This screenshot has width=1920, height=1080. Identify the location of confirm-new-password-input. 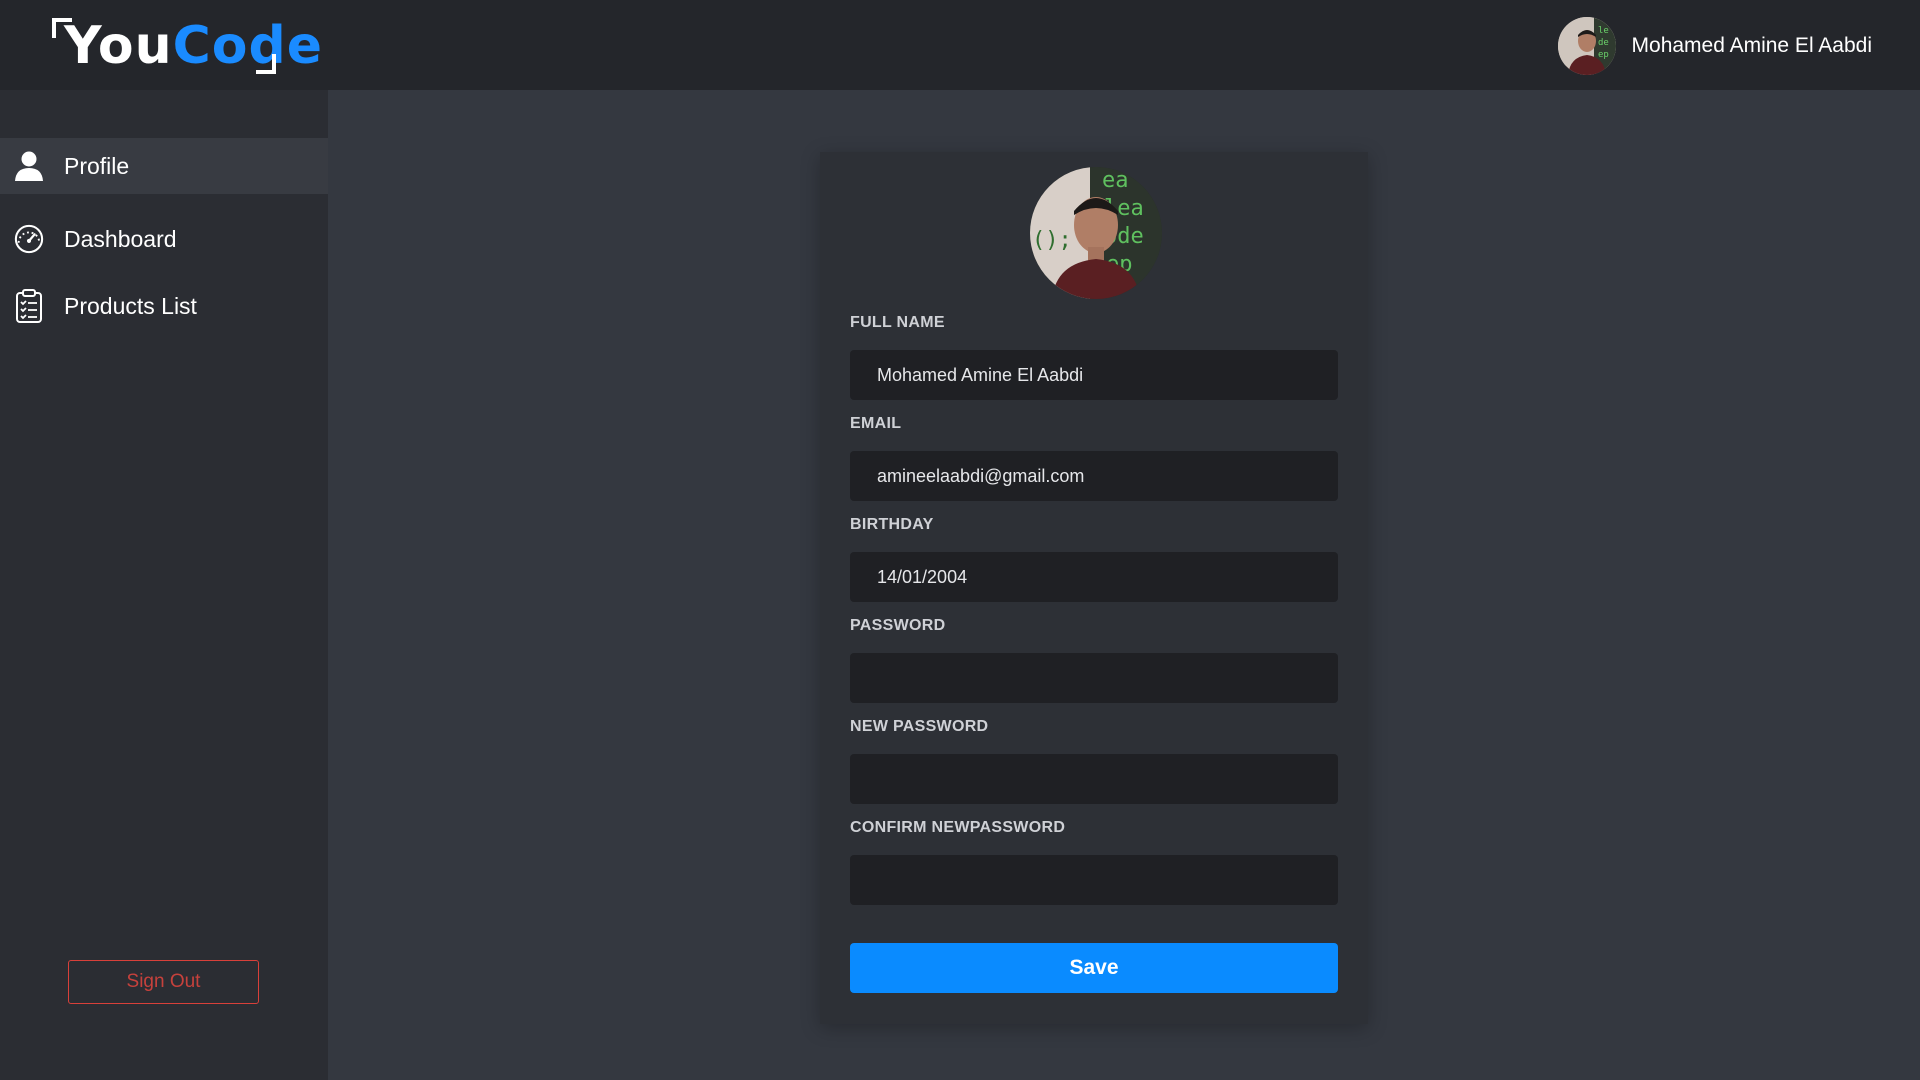
(1094, 880).